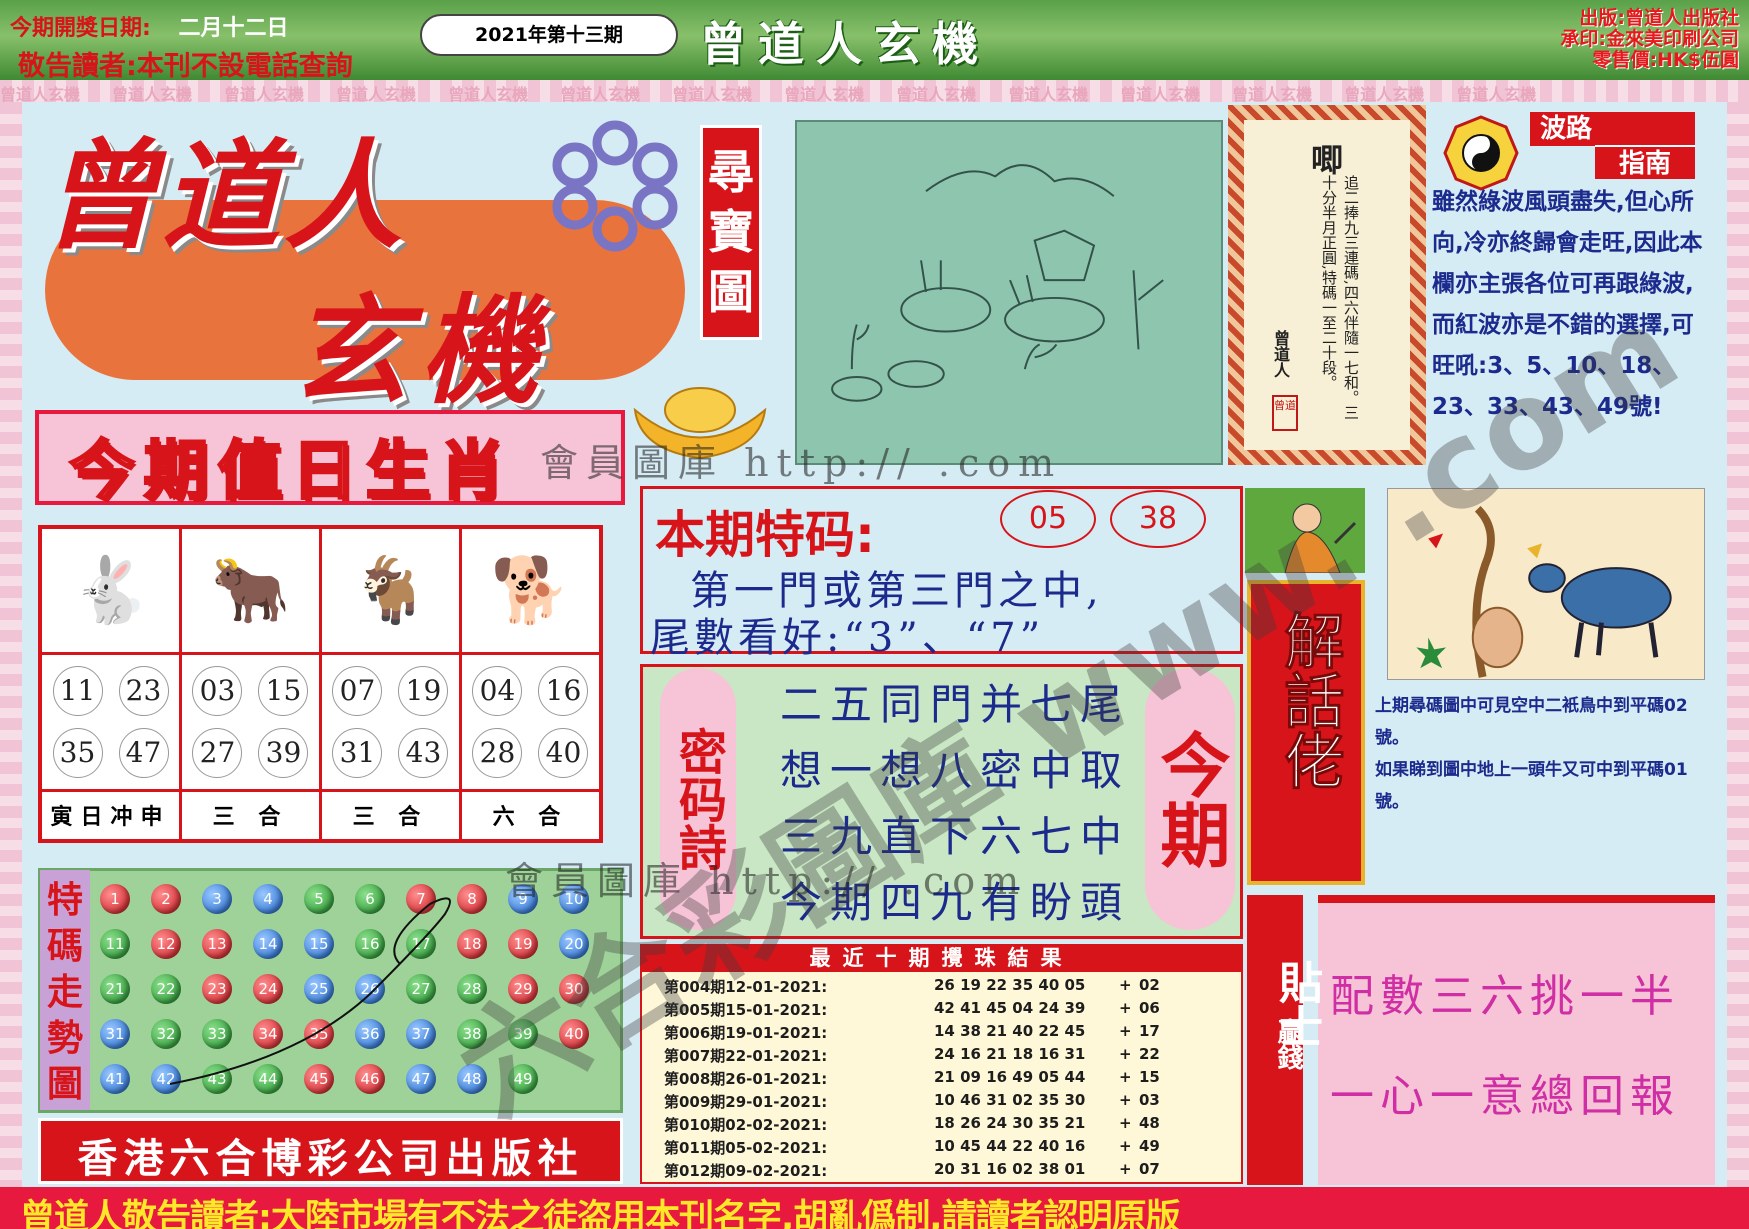 This screenshot has width=1749, height=1229. What do you see at coordinates (1285, 413) in the screenshot?
I see `scroll-seal: 曾道` at bounding box center [1285, 413].